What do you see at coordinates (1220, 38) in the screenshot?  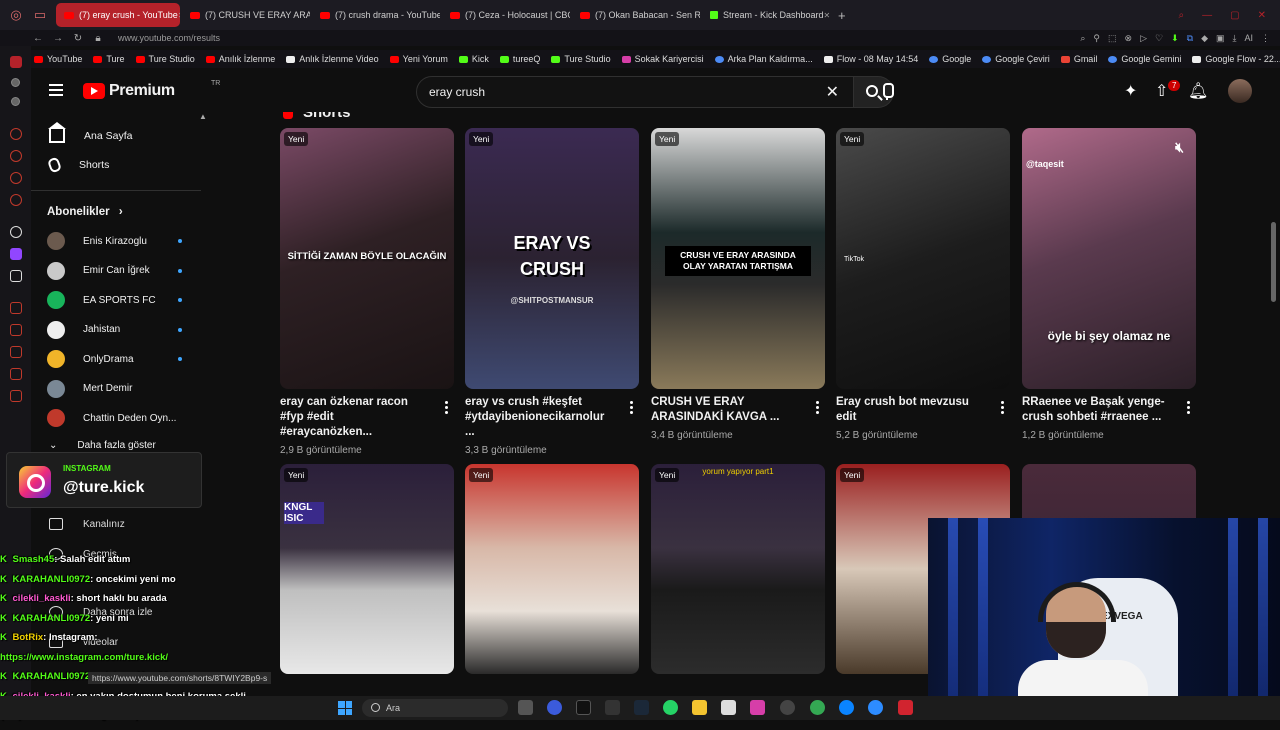 I see `wallet-icon: ▣` at bounding box center [1220, 38].